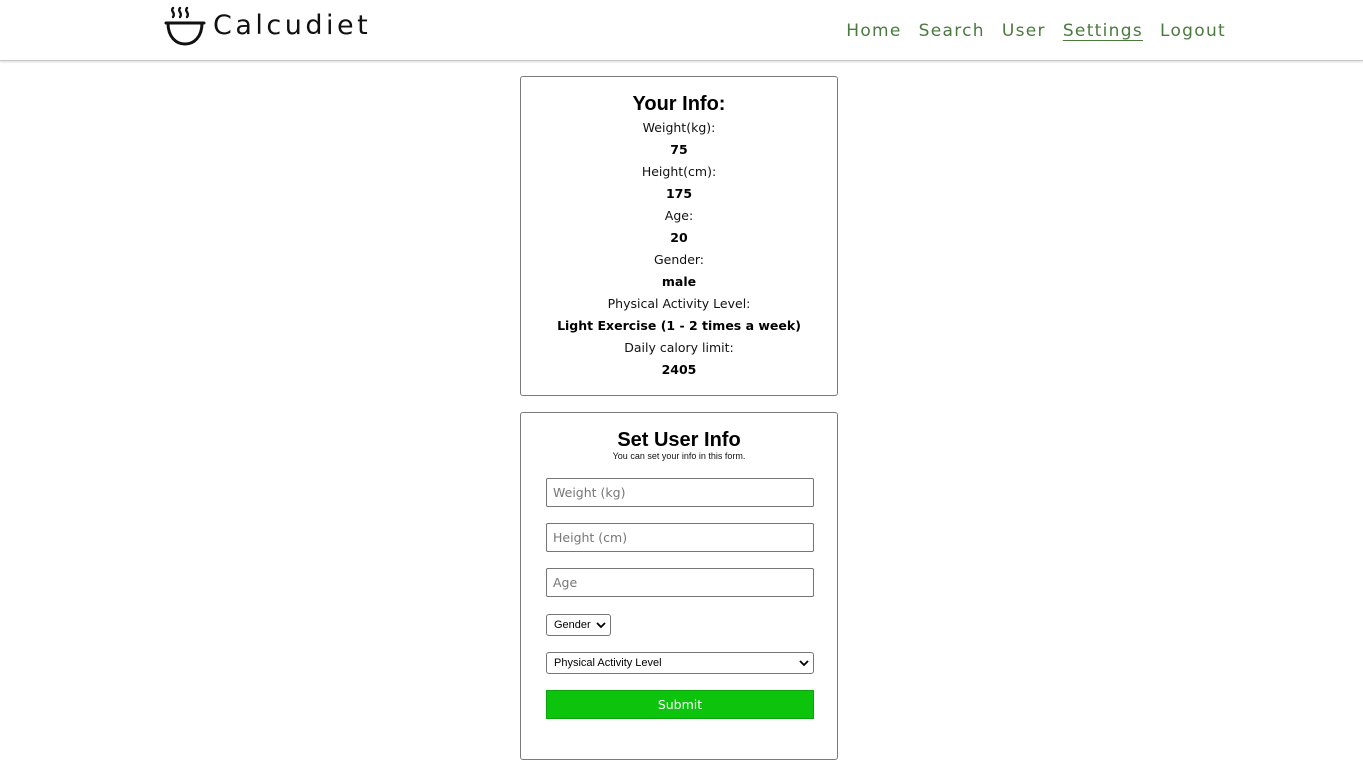 The width and height of the screenshot is (1363, 765). I want to click on age-label: Age:, so click(679, 215).